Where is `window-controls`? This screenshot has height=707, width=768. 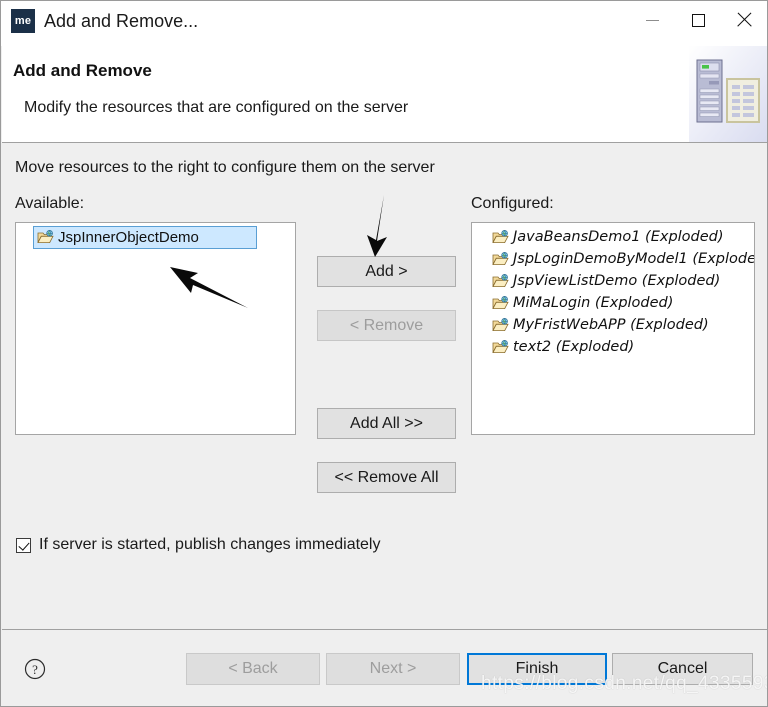
window-controls is located at coordinates (698, 23).